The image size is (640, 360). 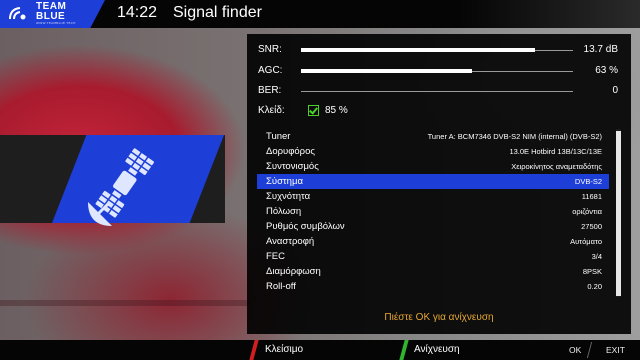 I want to click on agc-value: 63 %, so click(x=606, y=70).